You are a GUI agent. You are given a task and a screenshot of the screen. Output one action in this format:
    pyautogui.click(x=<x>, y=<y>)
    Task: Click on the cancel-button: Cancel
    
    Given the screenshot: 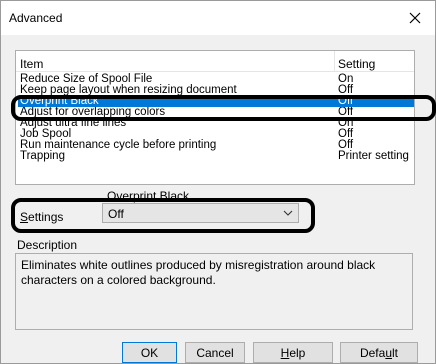 What is the action you would take?
    pyautogui.click(x=215, y=352)
    